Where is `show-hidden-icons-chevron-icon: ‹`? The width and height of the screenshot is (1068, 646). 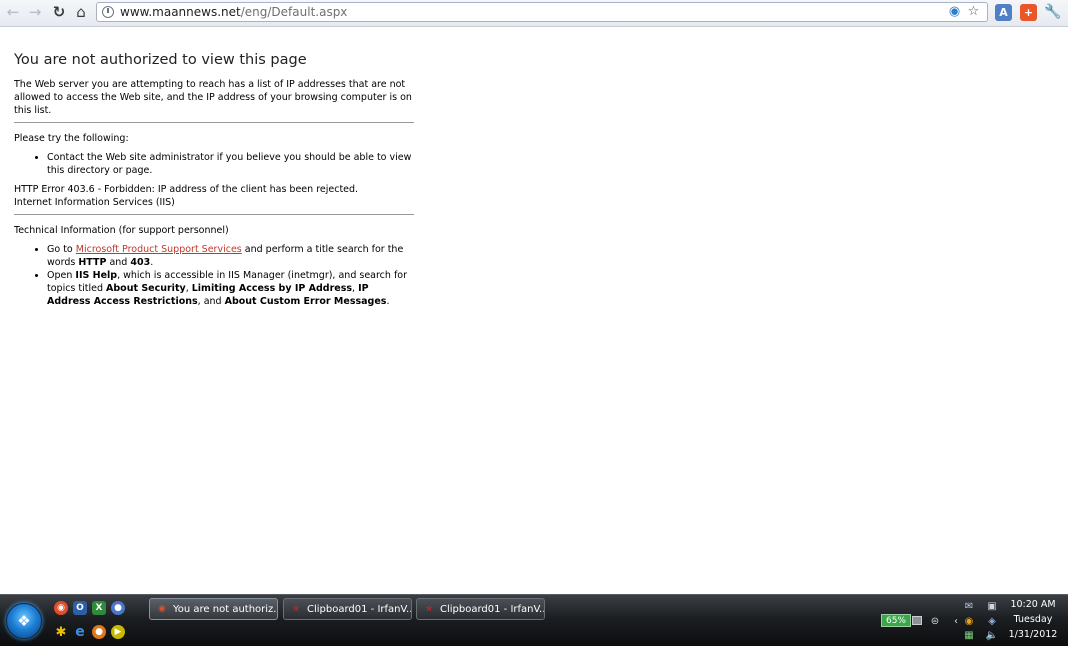 show-hidden-icons-chevron-icon: ‹ is located at coordinates (956, 621).